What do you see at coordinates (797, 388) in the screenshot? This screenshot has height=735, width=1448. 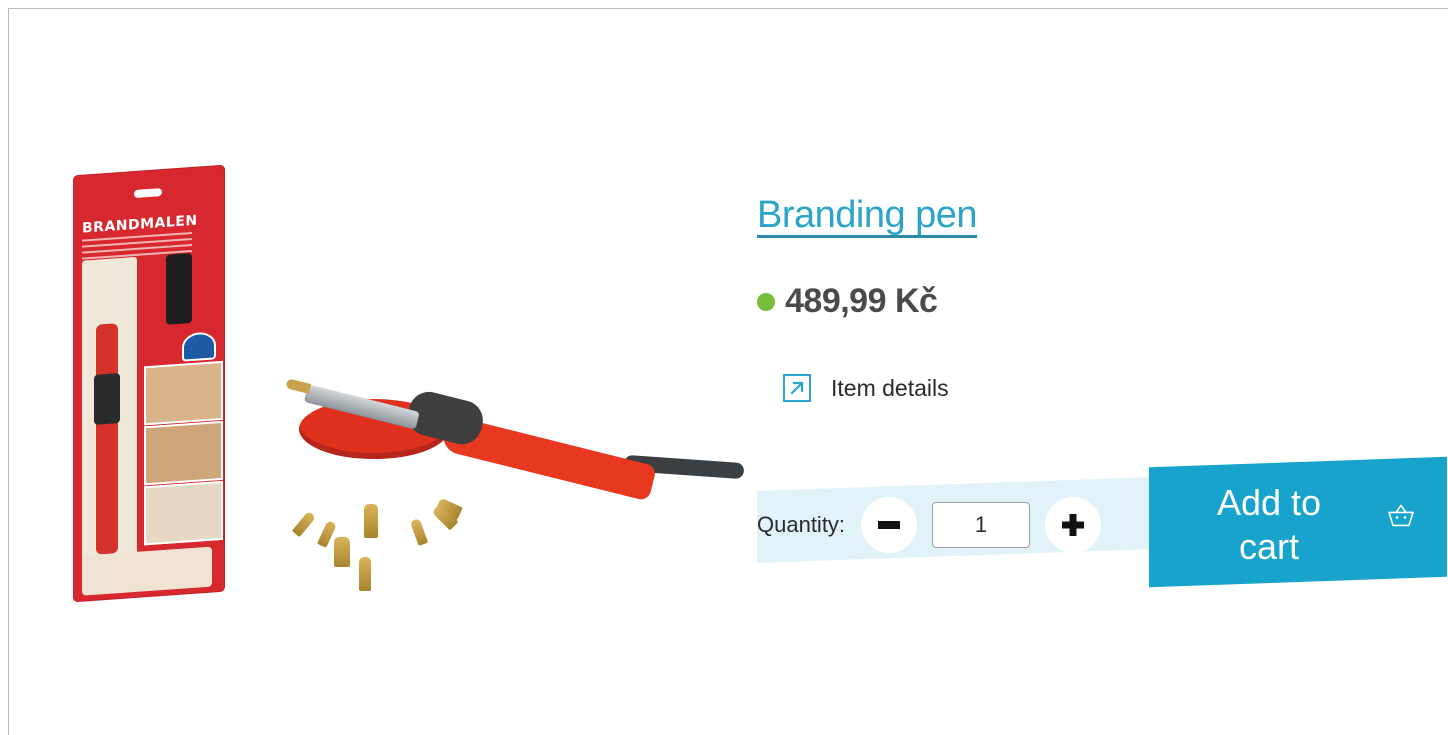 I see `external-link-icon` at bounding box center [797, 388].